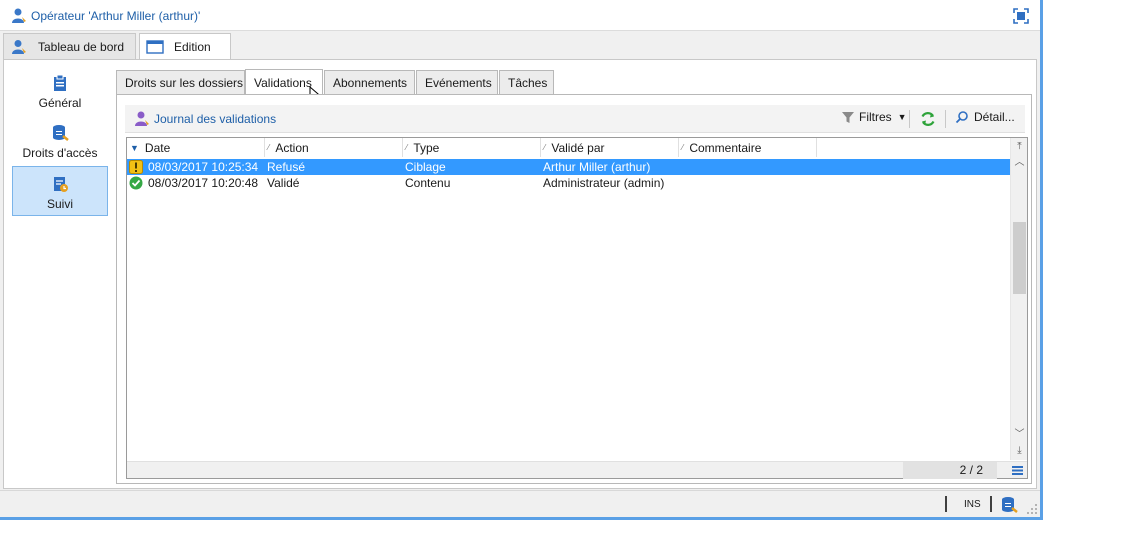  What do you see at coordinates (428, 183) in the screenshot?
I see `type-cell: Contenu` at bounding box center [428, 183].